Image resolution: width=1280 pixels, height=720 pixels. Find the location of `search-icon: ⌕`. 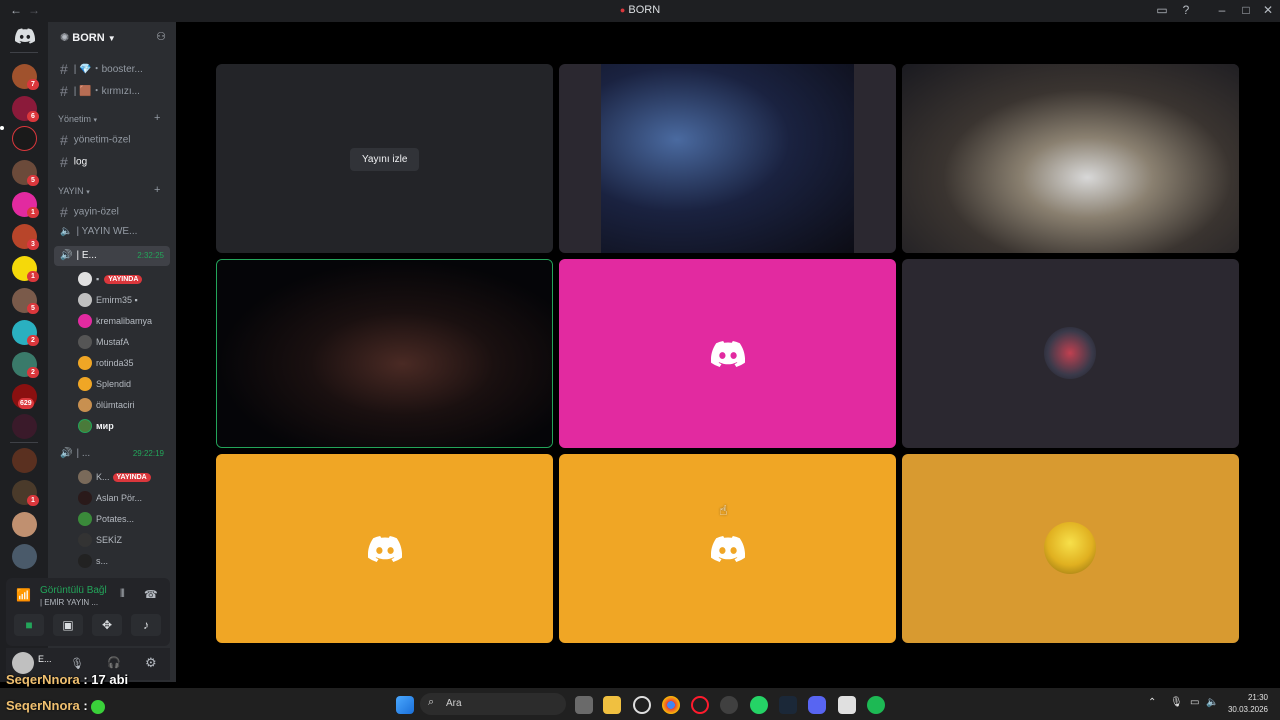

search-icon: ⌕ is located at coordinates (431, 702).